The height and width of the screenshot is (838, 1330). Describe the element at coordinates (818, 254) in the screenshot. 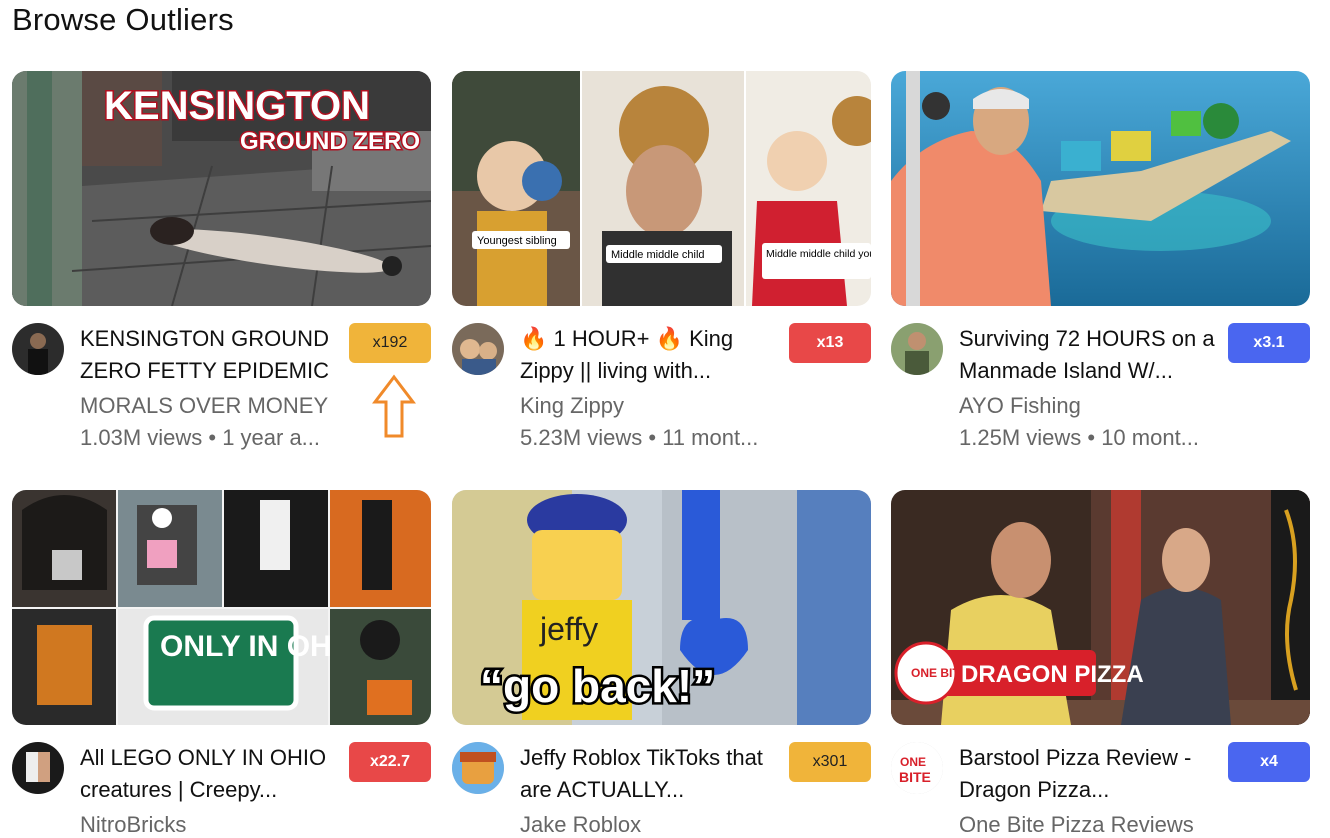

I see `svg-text: Middle middle child youngest` at that location.